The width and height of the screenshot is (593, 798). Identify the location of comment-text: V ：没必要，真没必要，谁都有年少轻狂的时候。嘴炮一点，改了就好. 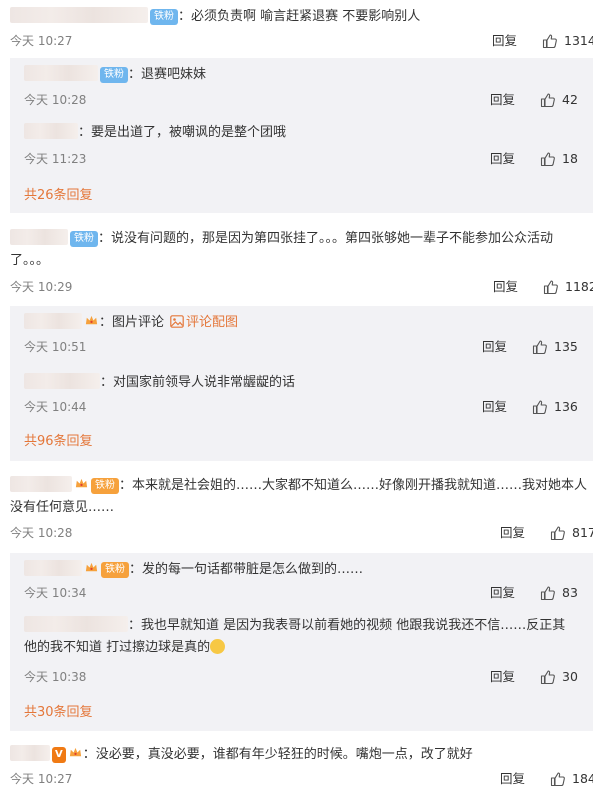
(301, 755).